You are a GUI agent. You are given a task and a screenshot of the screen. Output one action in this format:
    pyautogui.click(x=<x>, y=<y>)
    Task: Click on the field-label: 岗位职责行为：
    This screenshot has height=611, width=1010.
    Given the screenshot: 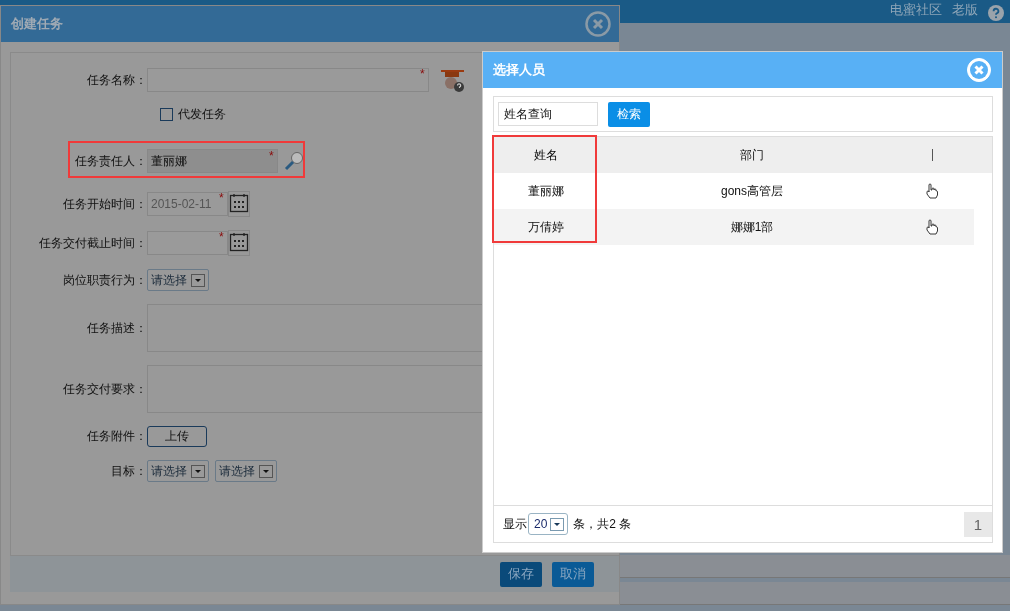 What is the action you would take?
    pyautogui.click(x=105, y=279)
    